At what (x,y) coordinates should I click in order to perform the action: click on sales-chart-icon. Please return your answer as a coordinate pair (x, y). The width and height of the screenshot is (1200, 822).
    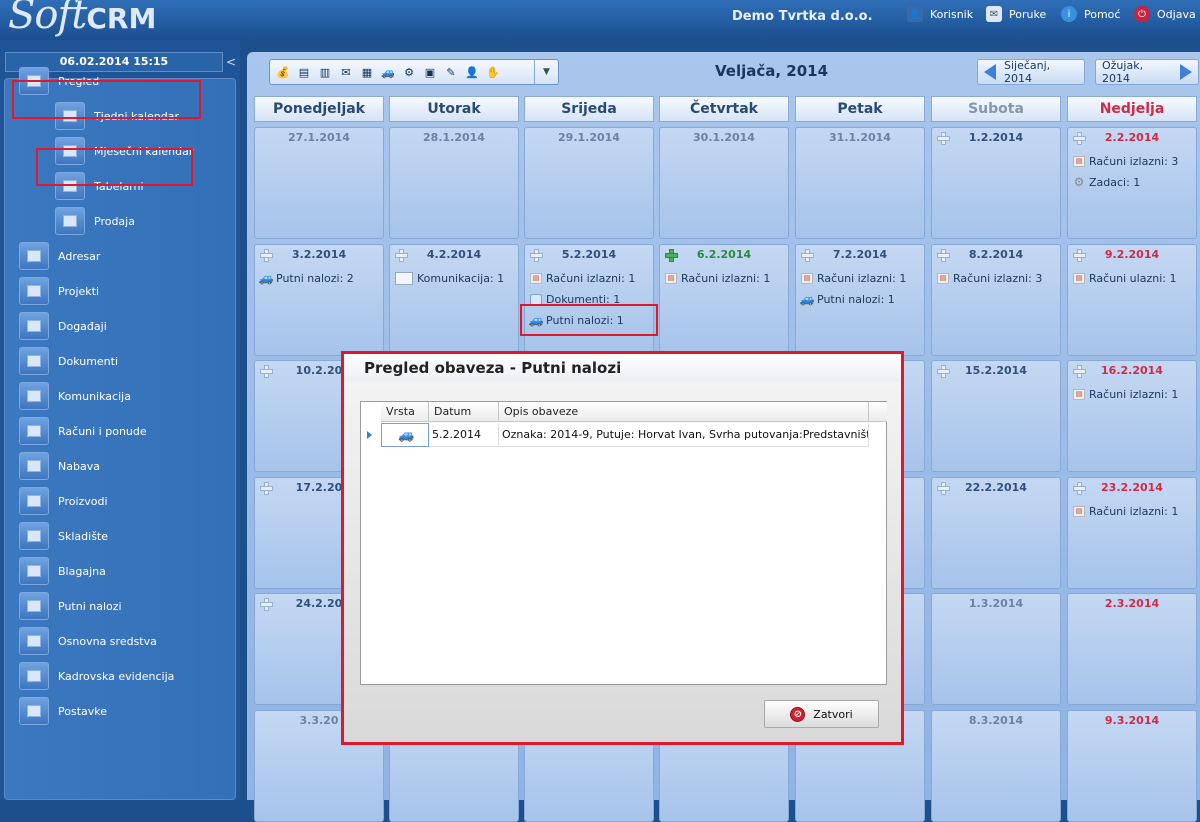
    Looking at the image, I should click on (70, 221).